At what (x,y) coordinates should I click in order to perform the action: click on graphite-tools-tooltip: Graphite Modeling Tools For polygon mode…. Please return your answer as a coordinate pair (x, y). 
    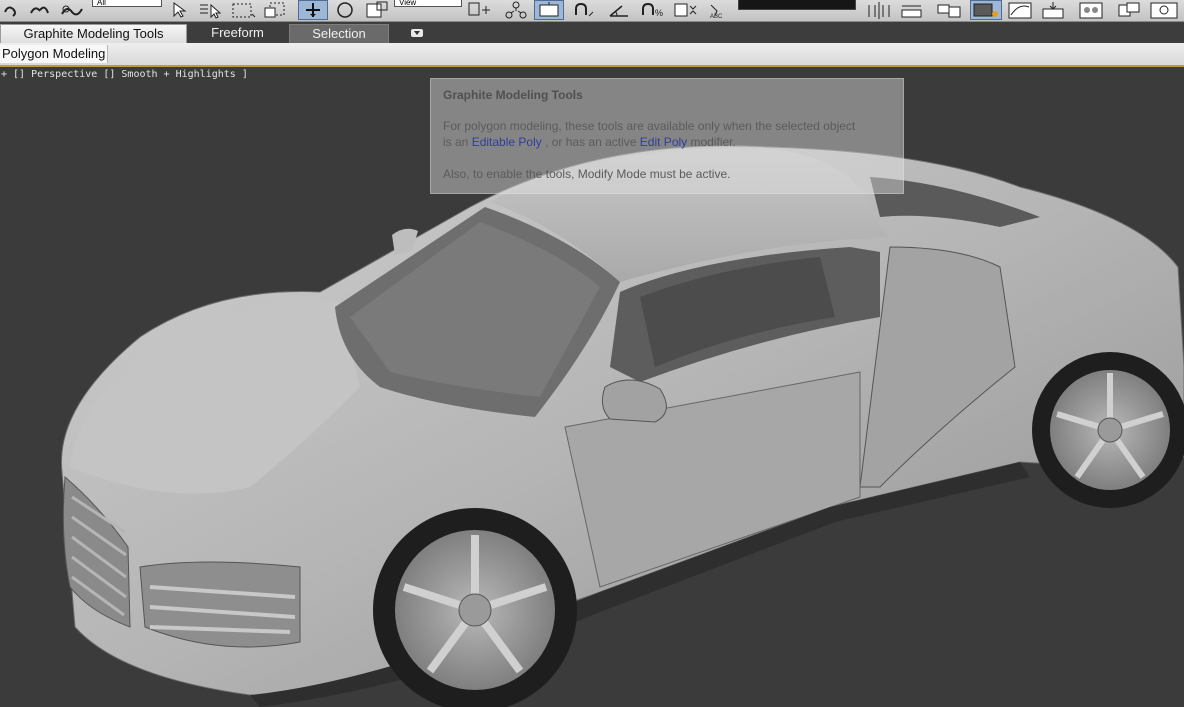
    Looking at the image, I should click on (667, 136).